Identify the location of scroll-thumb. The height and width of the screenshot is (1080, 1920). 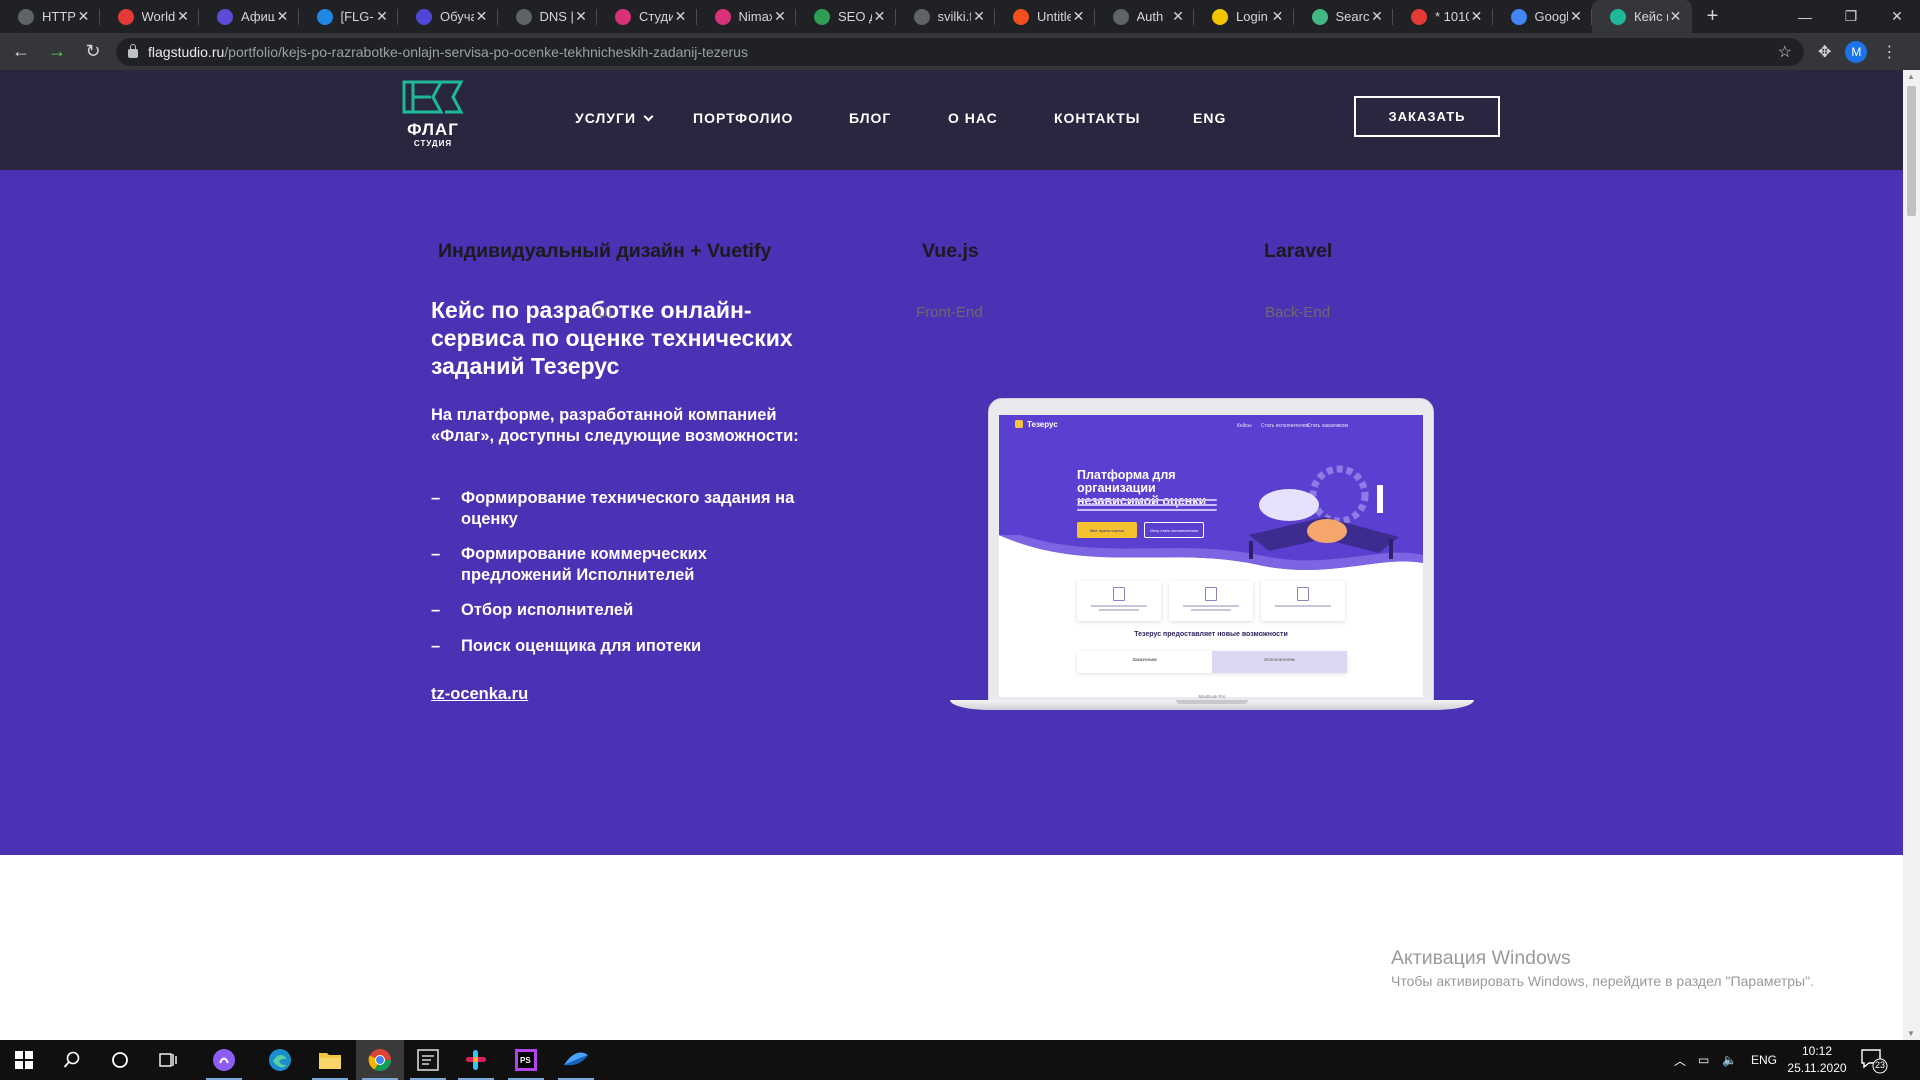
(1911, 151).